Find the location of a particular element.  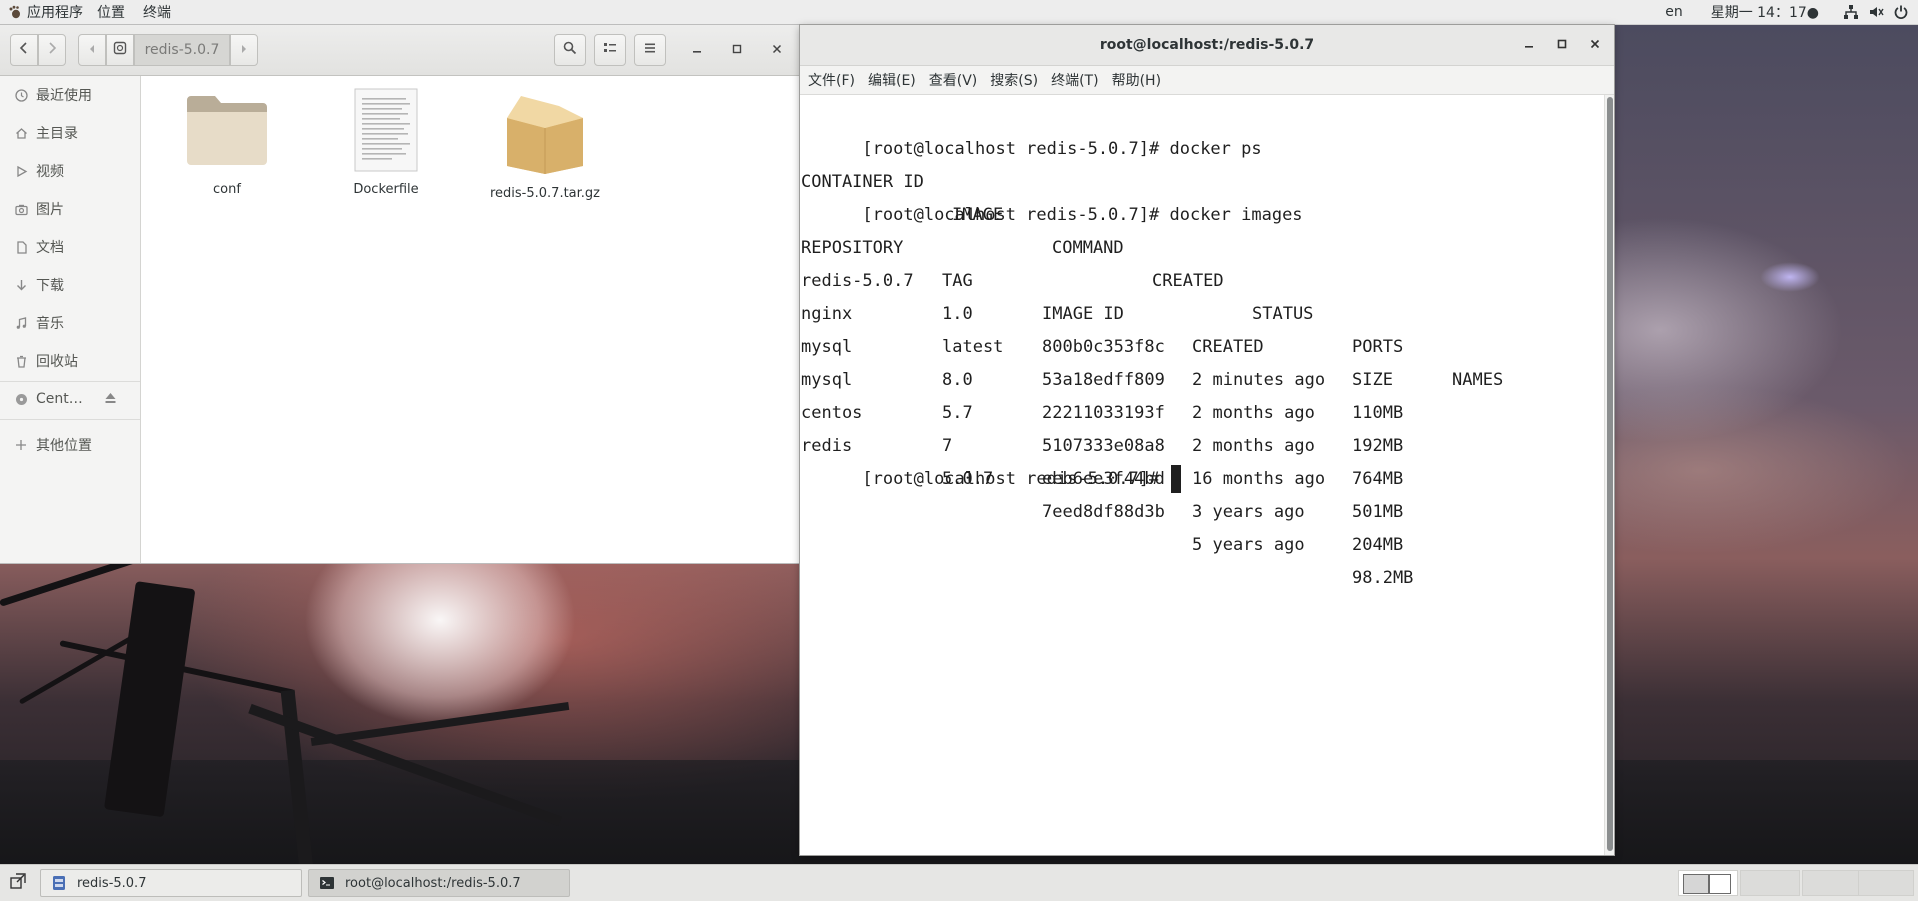

sidebar-item-videos: 视频 is located at coordinates (70, 171).